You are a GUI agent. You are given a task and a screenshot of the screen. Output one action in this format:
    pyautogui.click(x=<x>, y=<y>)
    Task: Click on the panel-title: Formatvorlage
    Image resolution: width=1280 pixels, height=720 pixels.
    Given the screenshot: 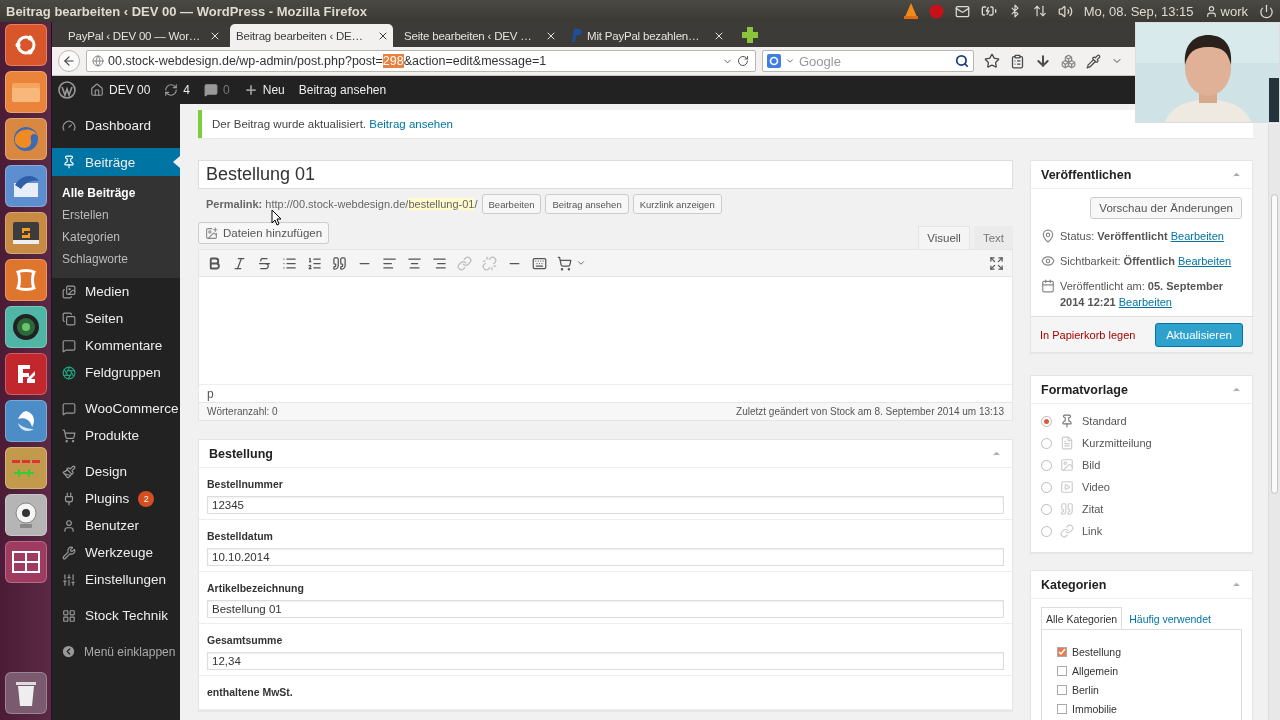 What is the action you would take?
    pyautogui.click(x=1084, y=389)
    